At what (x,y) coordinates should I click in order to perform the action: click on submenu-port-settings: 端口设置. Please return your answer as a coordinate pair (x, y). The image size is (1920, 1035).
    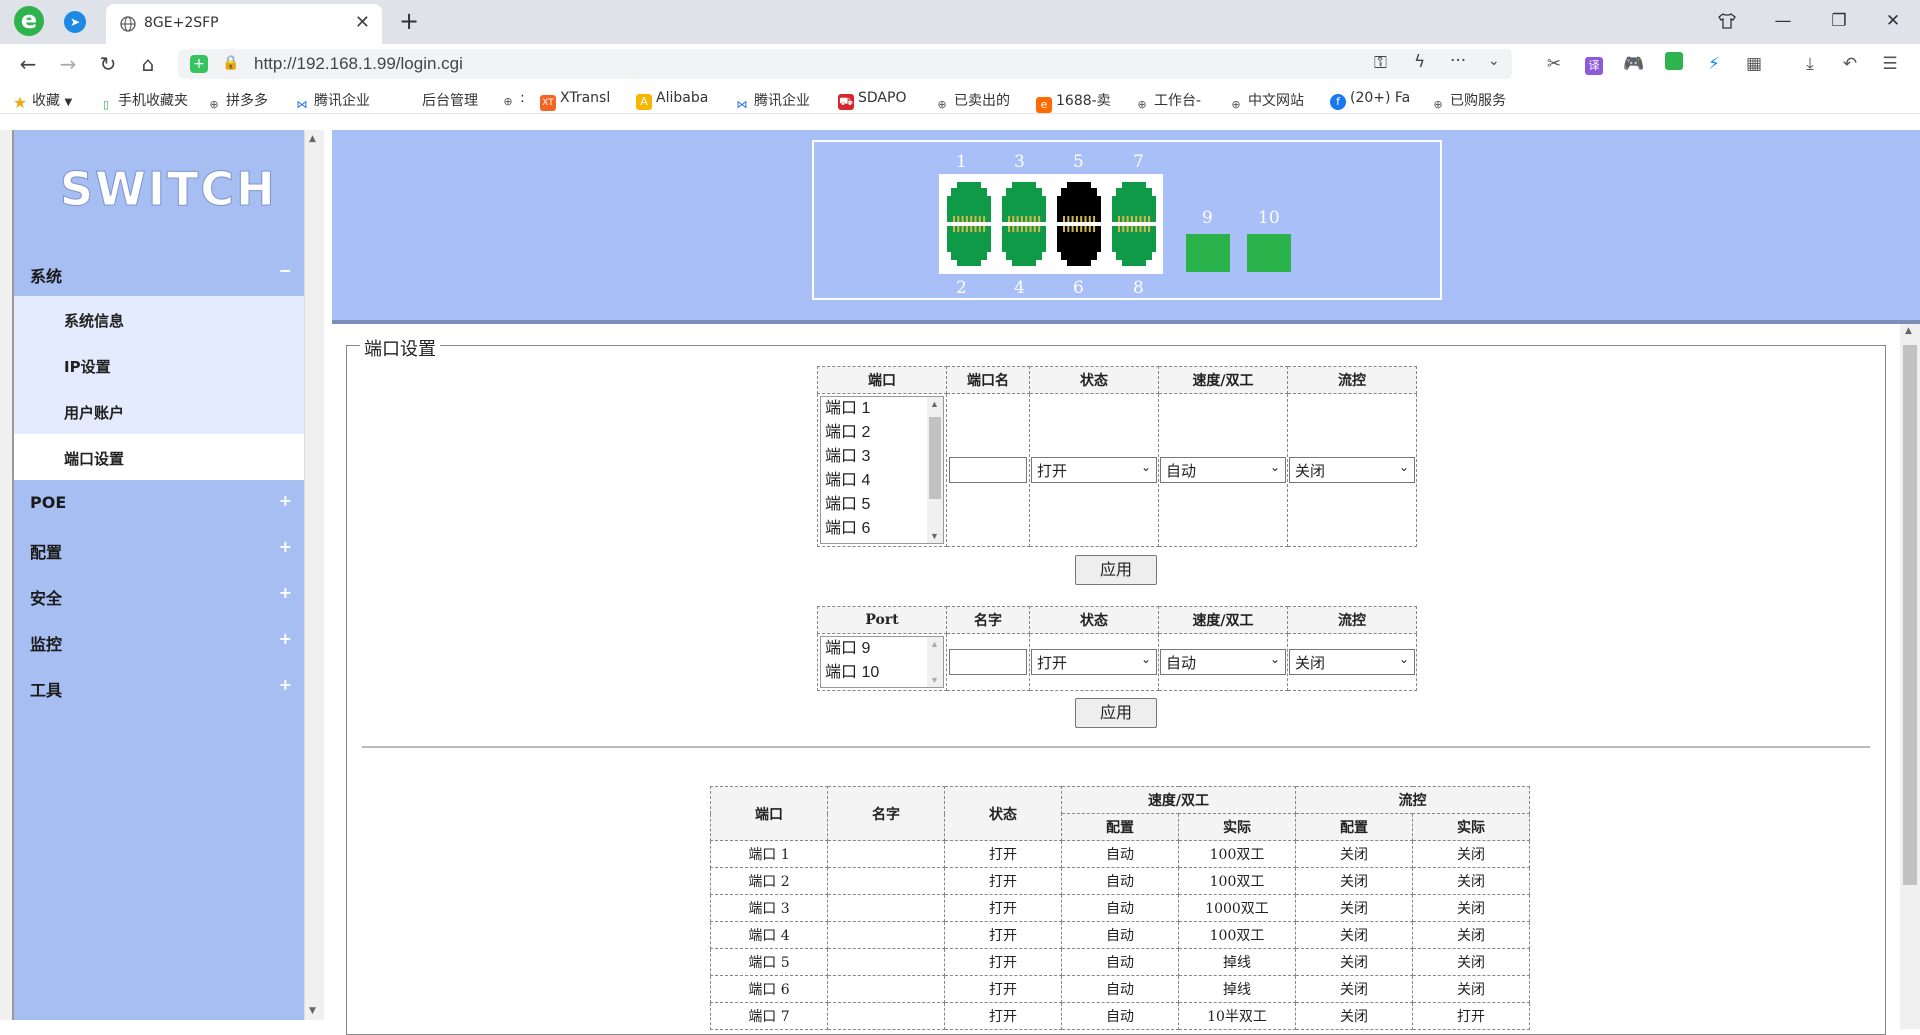
    Looking at the image, I should click on (159, 457).